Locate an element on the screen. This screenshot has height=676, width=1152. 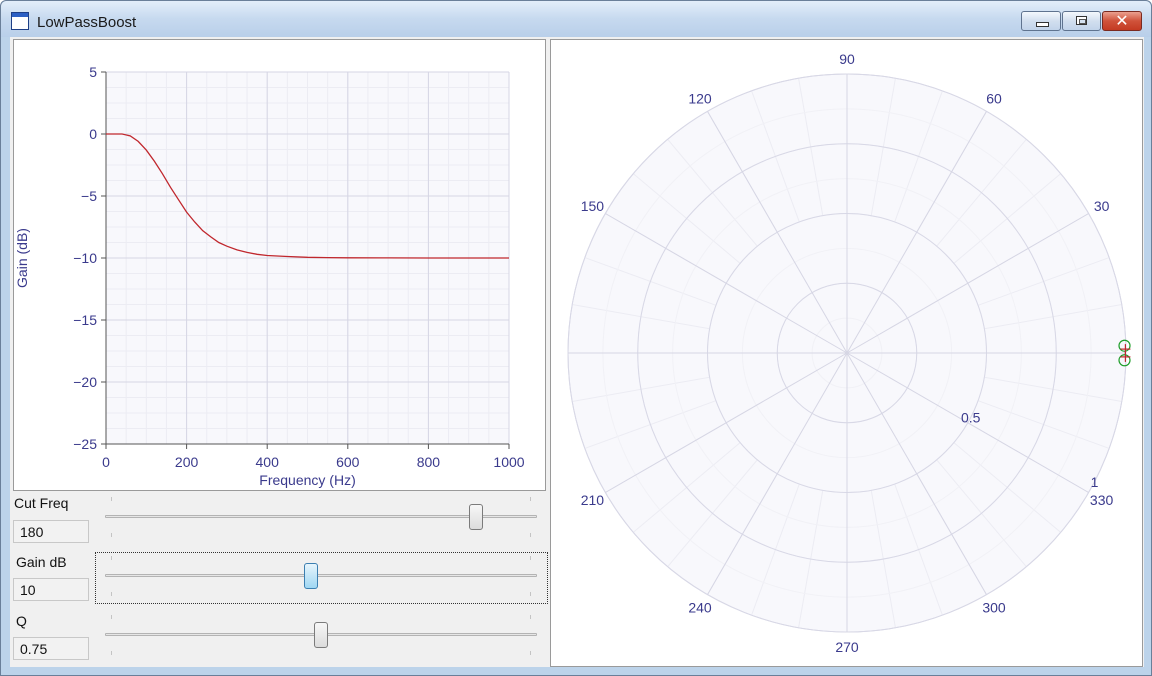
x-tick-label: 1000 is located at coordinates (508, 462).